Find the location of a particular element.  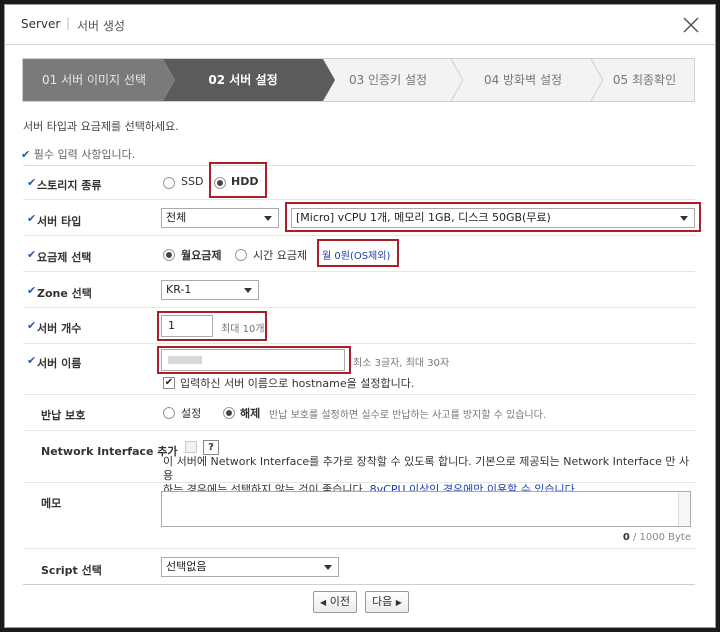

name-label: 서버 이름 is located at coordinates (59, 363).